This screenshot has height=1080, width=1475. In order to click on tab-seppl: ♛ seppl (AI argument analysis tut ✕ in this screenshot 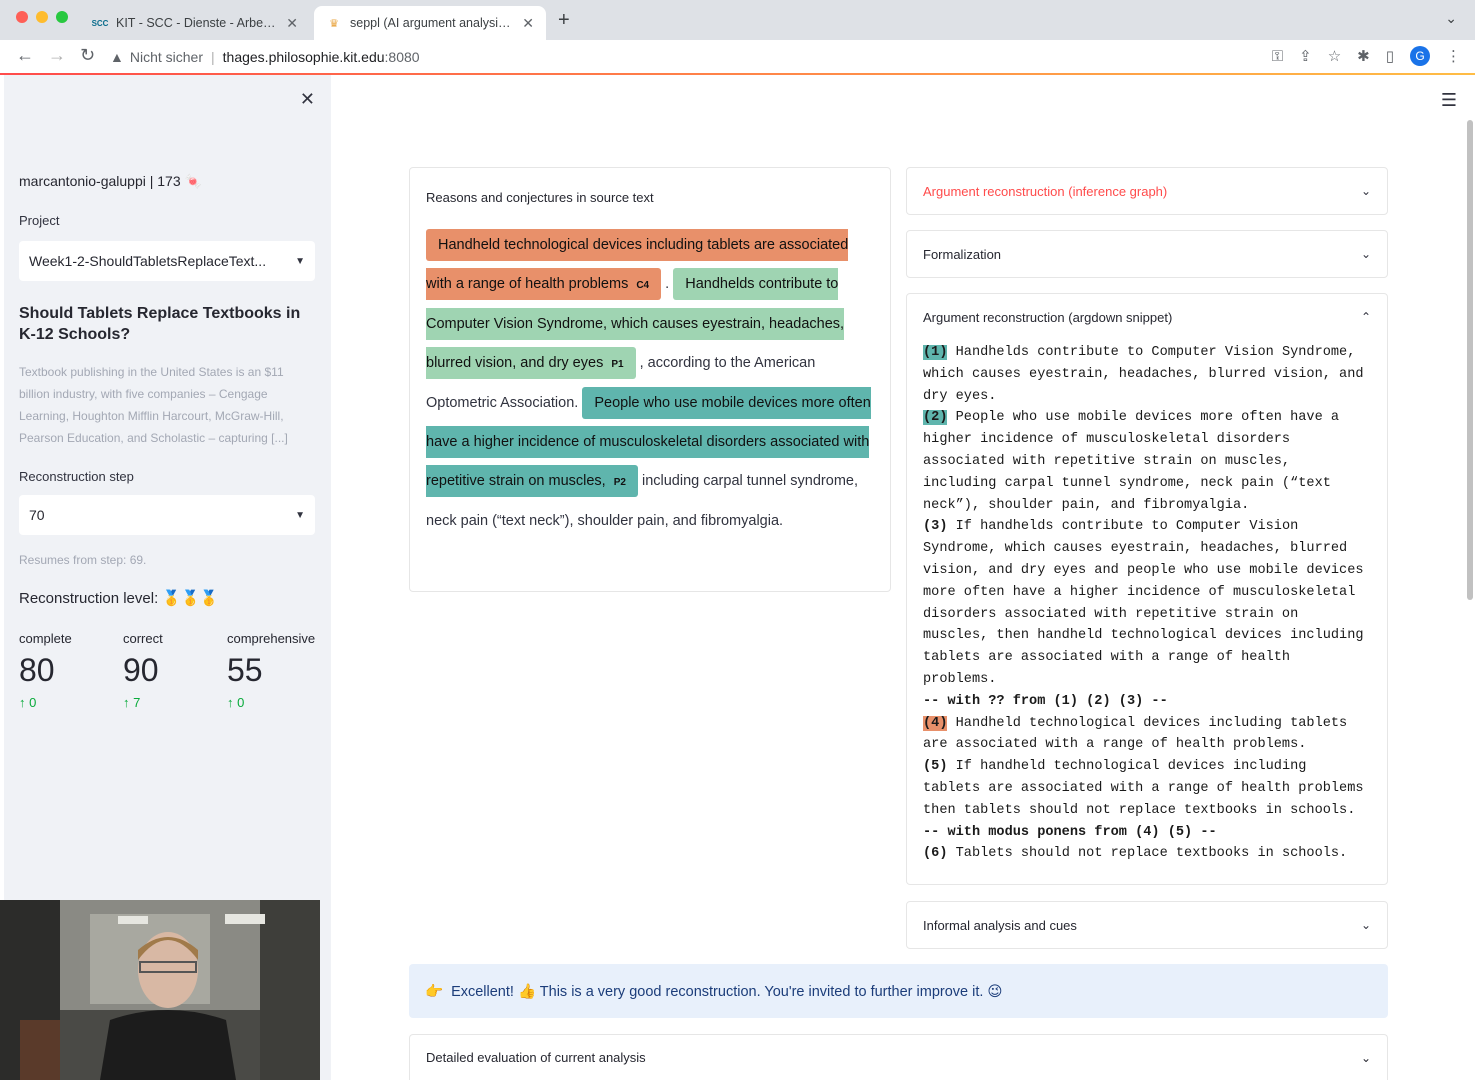, I will do `click(430, 23)`.